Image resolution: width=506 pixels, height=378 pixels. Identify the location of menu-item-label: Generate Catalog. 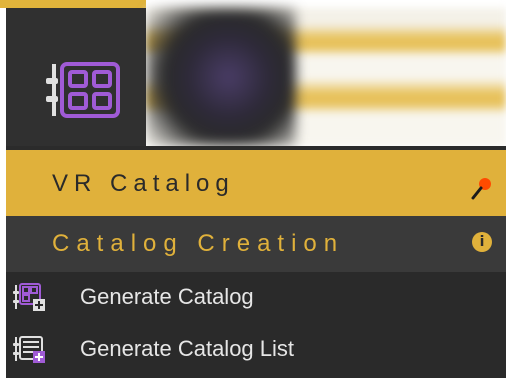
(167, 296).